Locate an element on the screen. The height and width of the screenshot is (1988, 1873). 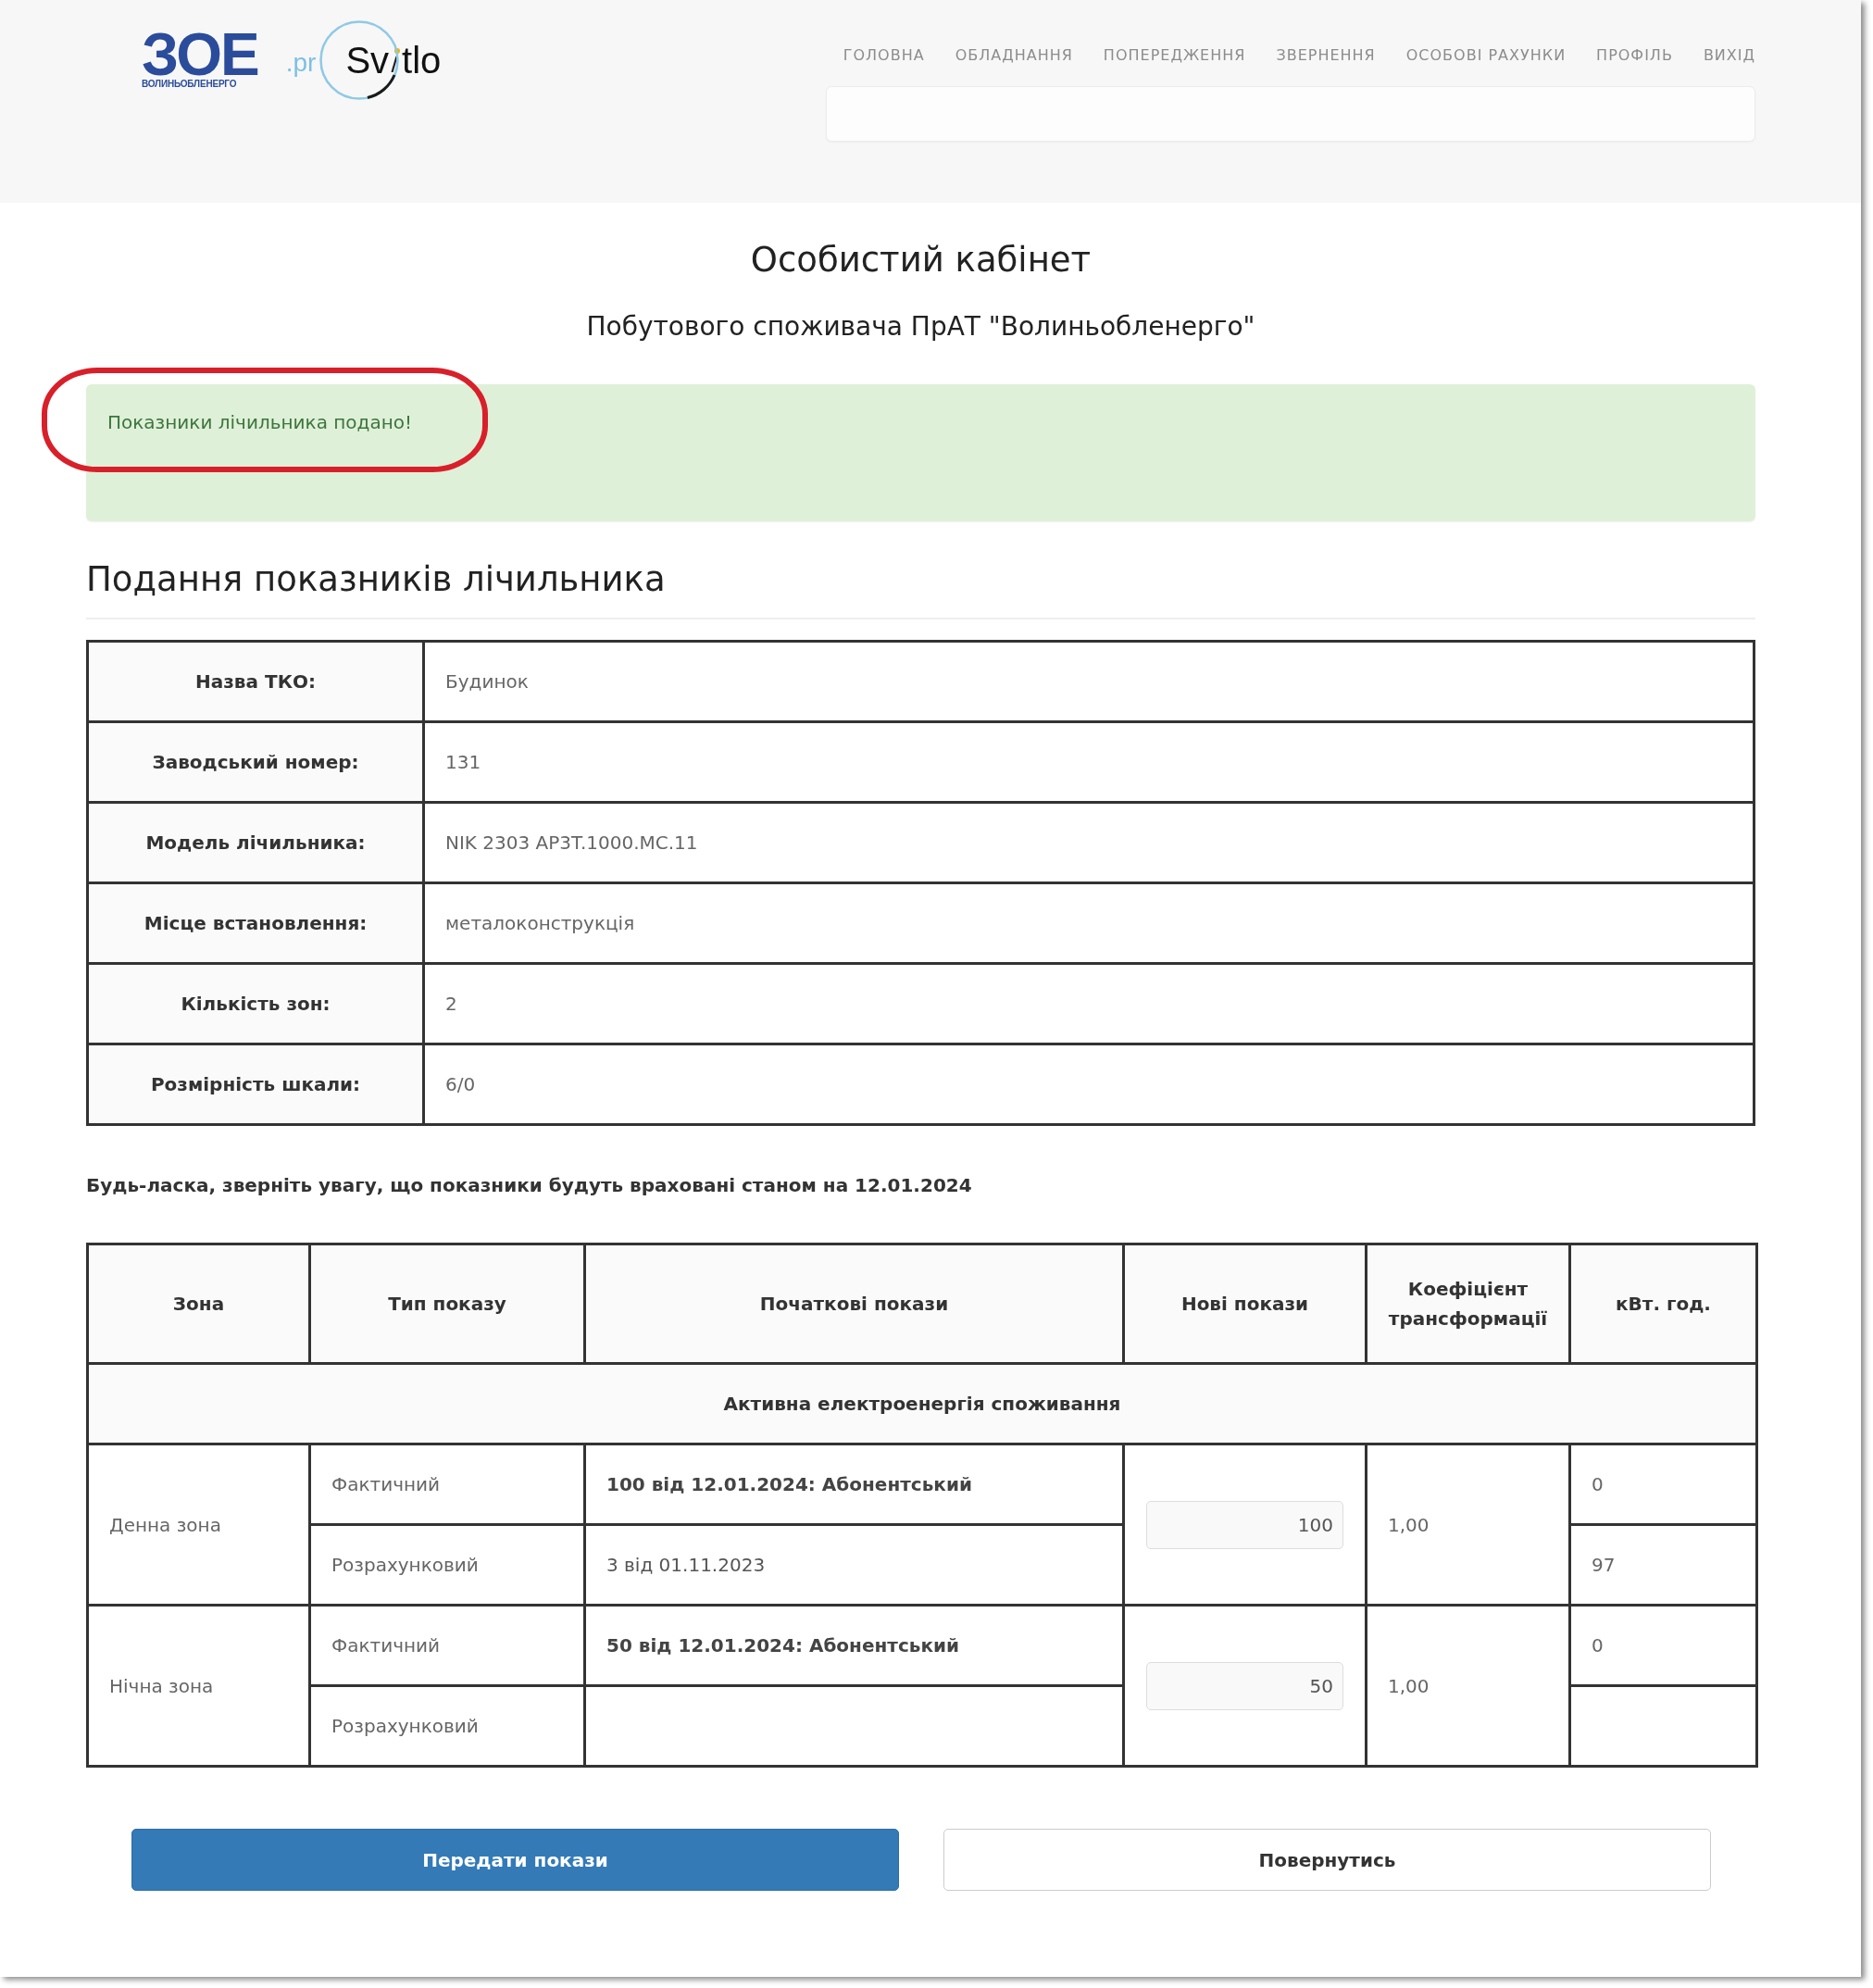
table-group-header: Активна електроенергія споживання is located at coordinates (922, 1403).